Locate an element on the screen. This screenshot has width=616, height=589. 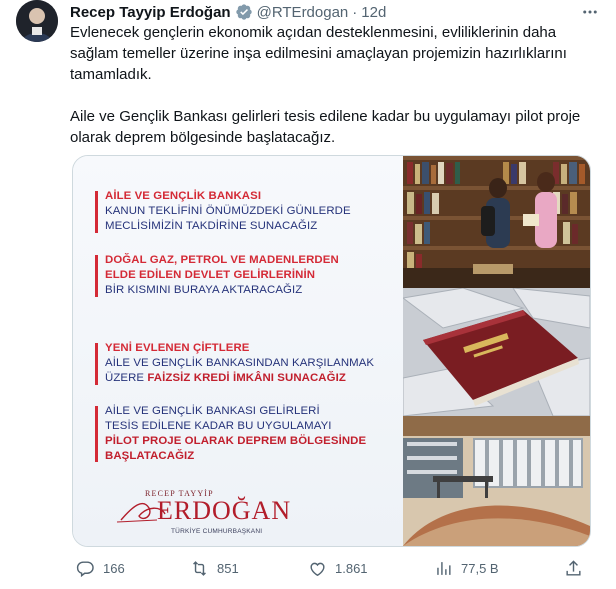
retweet-icon is located at coordinates (199, 568).